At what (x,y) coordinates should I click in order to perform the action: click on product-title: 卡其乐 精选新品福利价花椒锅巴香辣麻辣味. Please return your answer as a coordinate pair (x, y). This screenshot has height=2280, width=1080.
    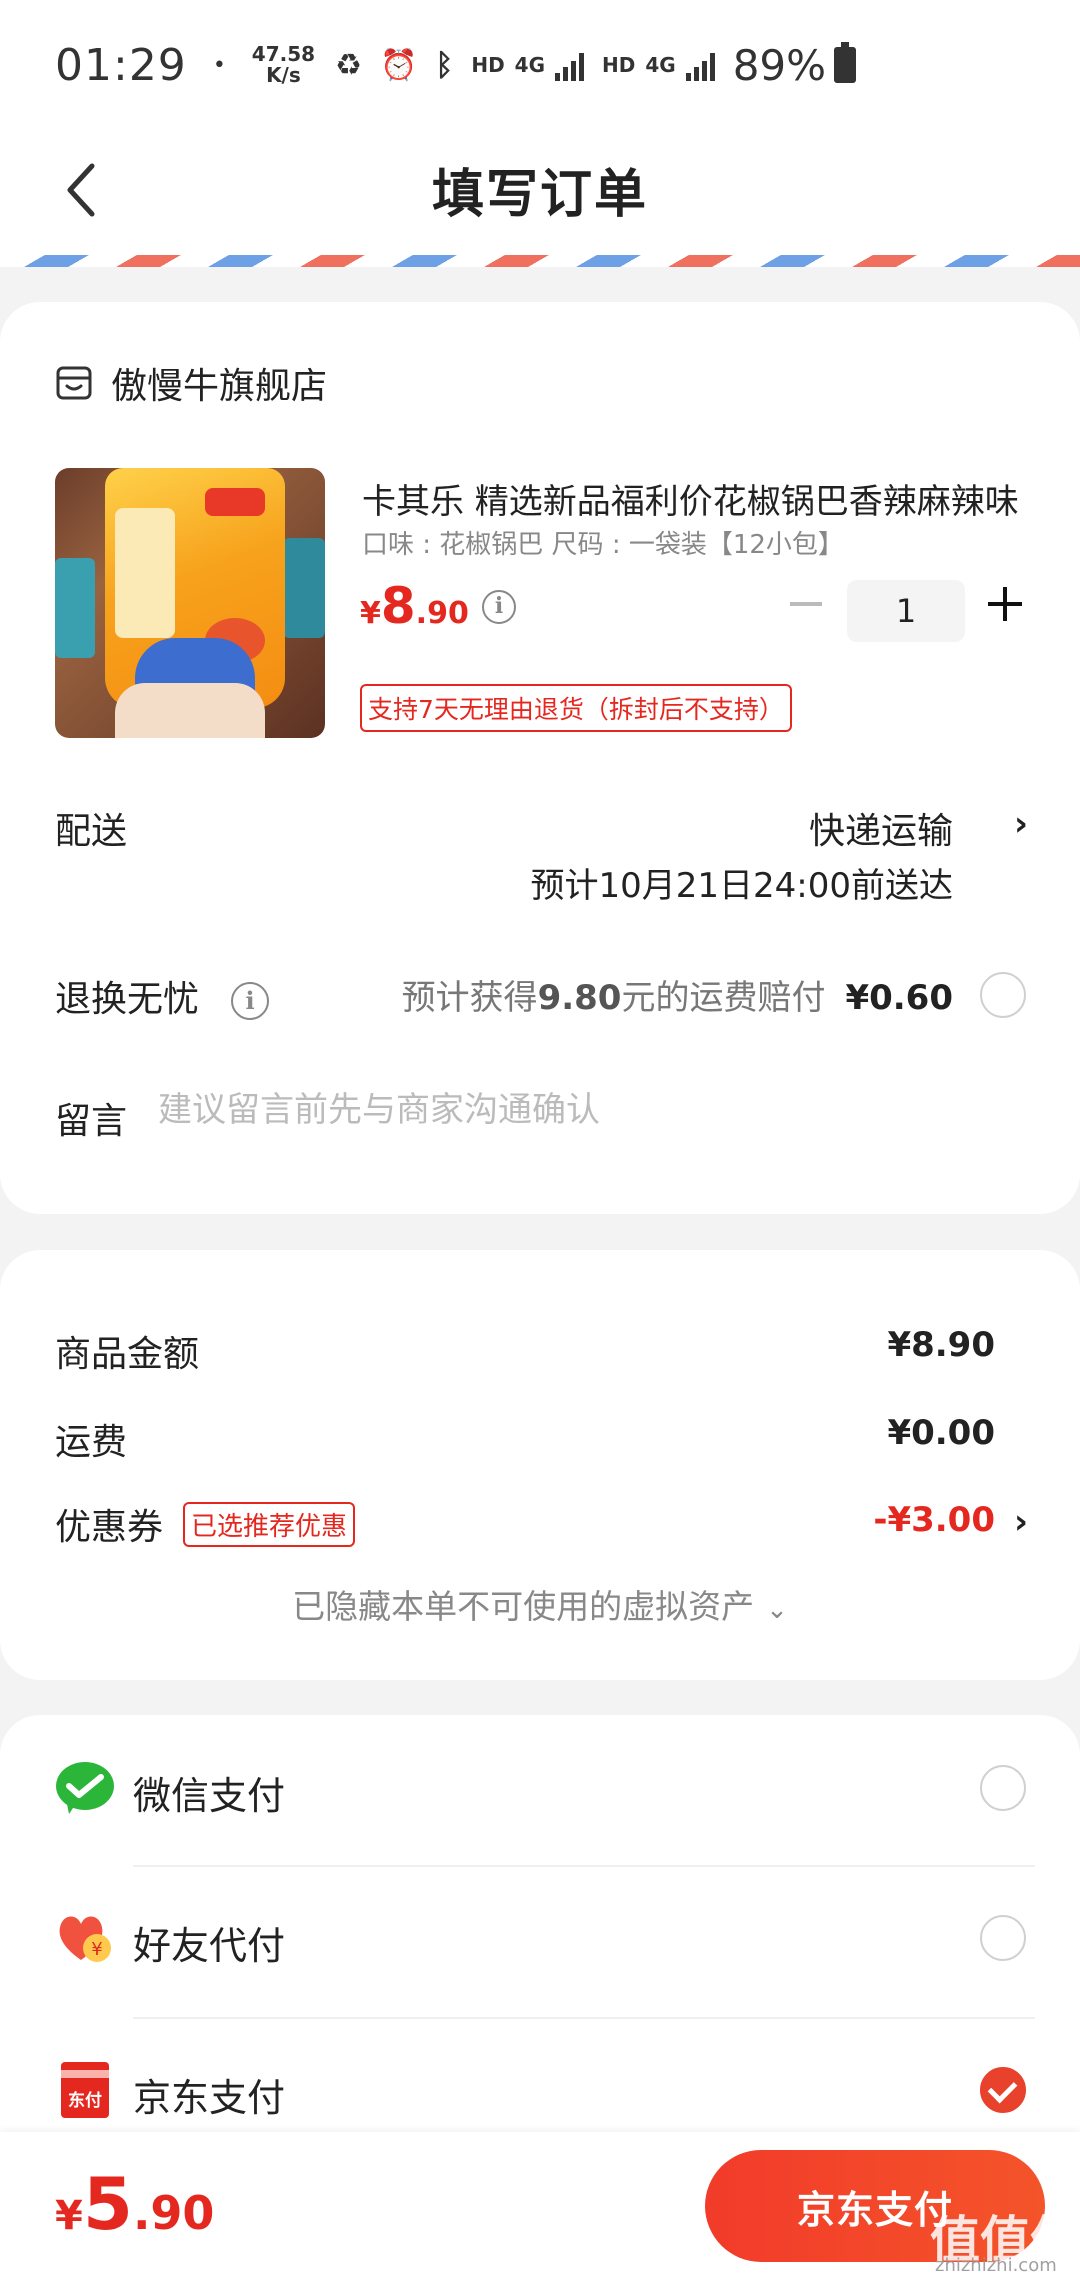
    Looking at the image, I should click on (697, 498).